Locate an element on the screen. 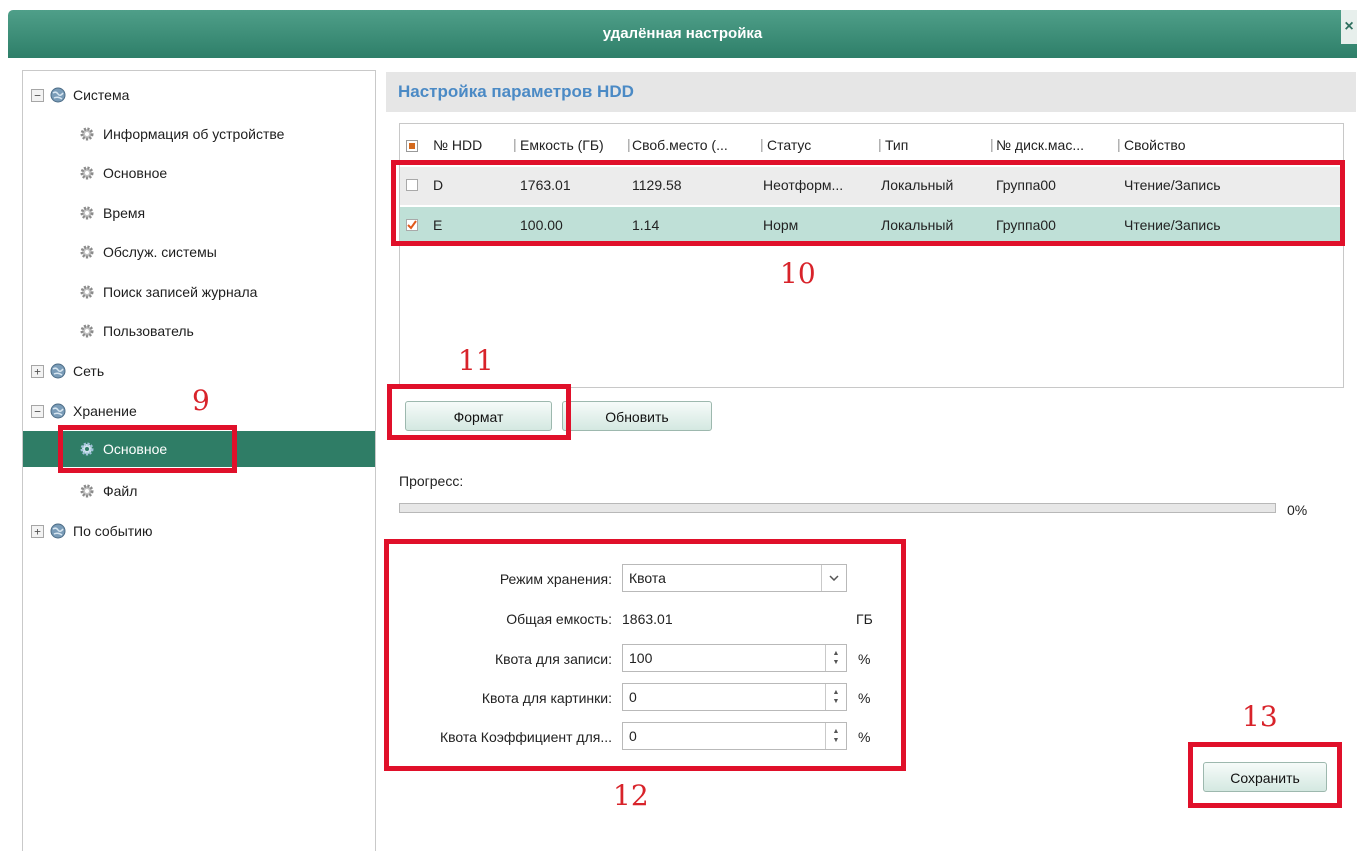 The image size is (1357, 851). progress-value: 0% is located at coordinates (1297, 510).